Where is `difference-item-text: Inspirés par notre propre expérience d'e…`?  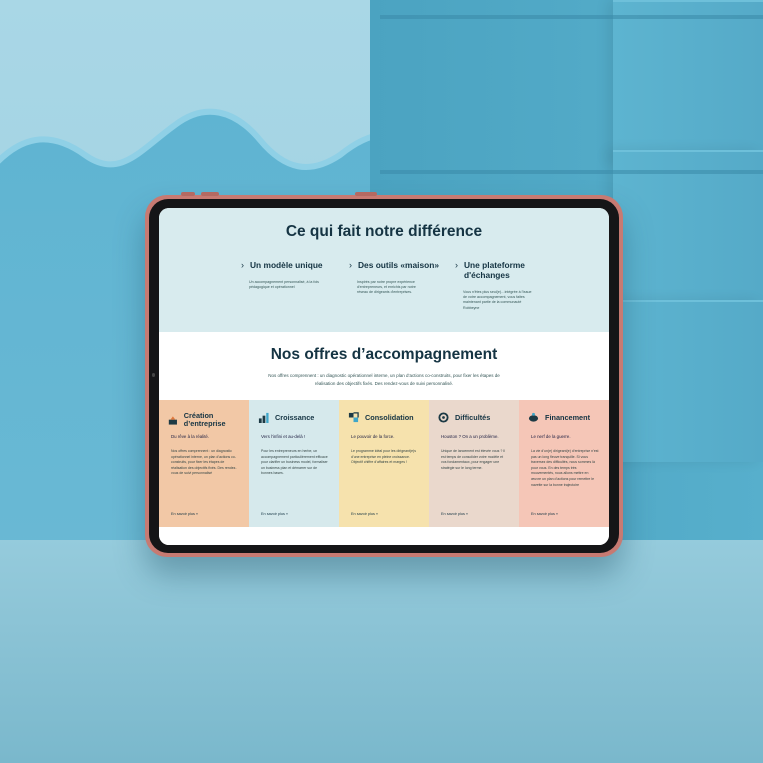 difference-item-text: Inspirés par notre propre expérience d'e… is located at coordinates (386, 287).